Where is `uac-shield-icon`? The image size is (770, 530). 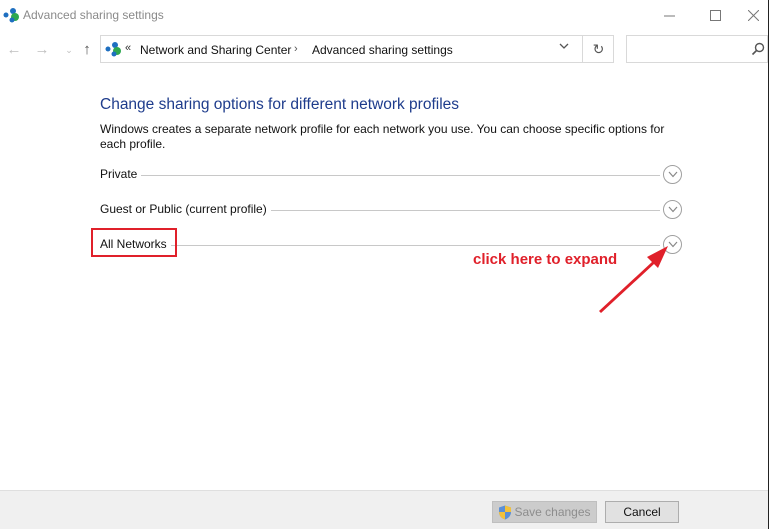
uac-shield-icon is located at coordinates (505, 512).